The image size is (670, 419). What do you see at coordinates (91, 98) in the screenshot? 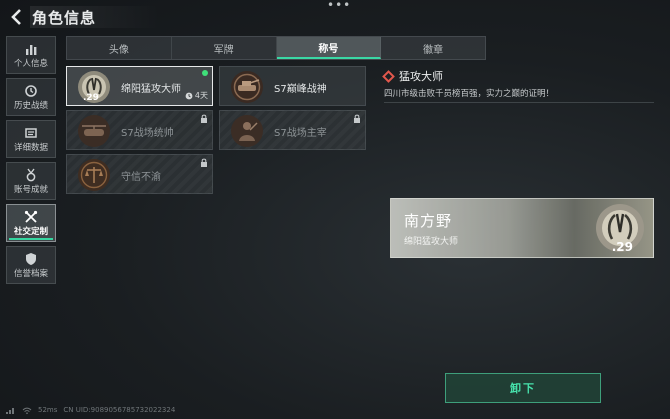
I see `title-level: .29` at bounding box center [91, 98].